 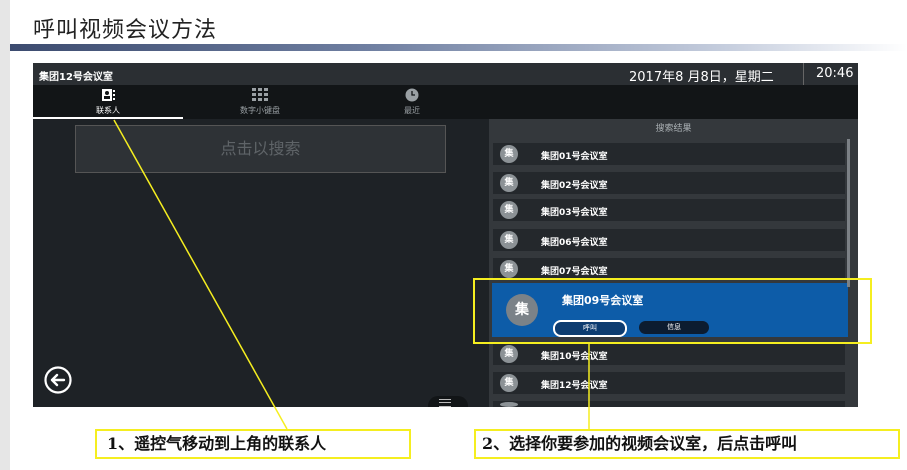 What do you see at coordinates (669, 354) in the screenshot?
I see `result-row: 集 集团10号会议室` at bounding box center [669, 354].